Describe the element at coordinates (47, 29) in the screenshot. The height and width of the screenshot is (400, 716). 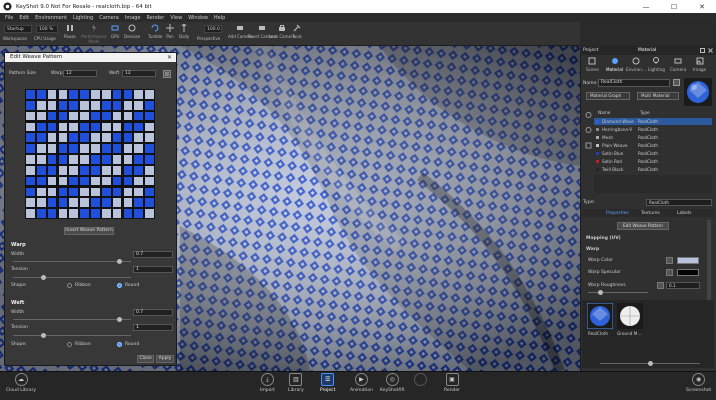
I see `cpu-usage-field: 100 %` at that location.